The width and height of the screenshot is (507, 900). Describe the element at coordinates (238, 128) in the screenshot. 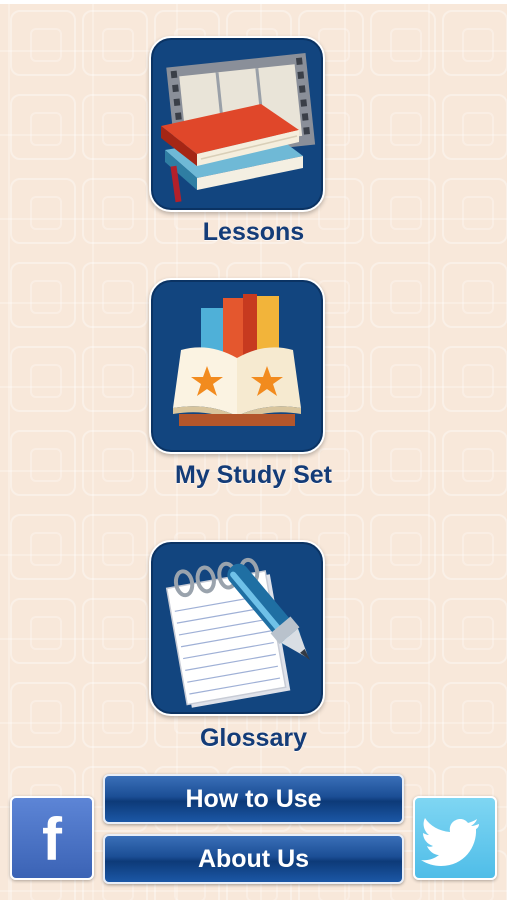

I see `books-and-film-icon` at that location.